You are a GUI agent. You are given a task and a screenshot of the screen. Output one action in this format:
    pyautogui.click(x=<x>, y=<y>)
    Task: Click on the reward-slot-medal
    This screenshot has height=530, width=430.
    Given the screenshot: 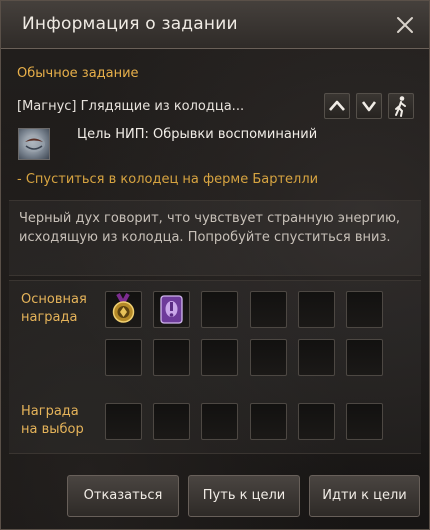 What is the action you would take?
    pyautogui.click(x=123, y=309)
    